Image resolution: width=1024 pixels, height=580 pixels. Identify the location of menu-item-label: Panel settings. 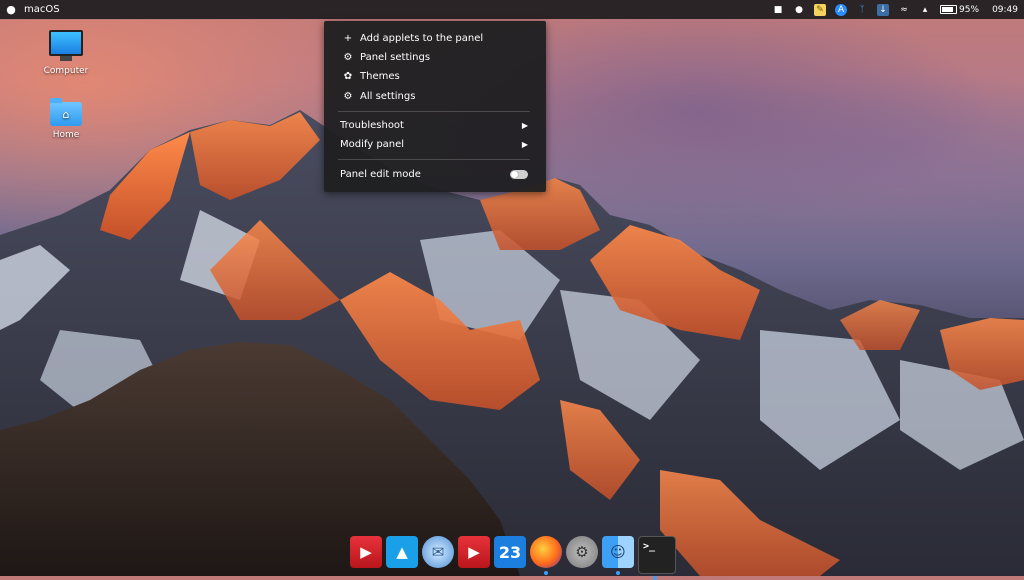
(395, 57).